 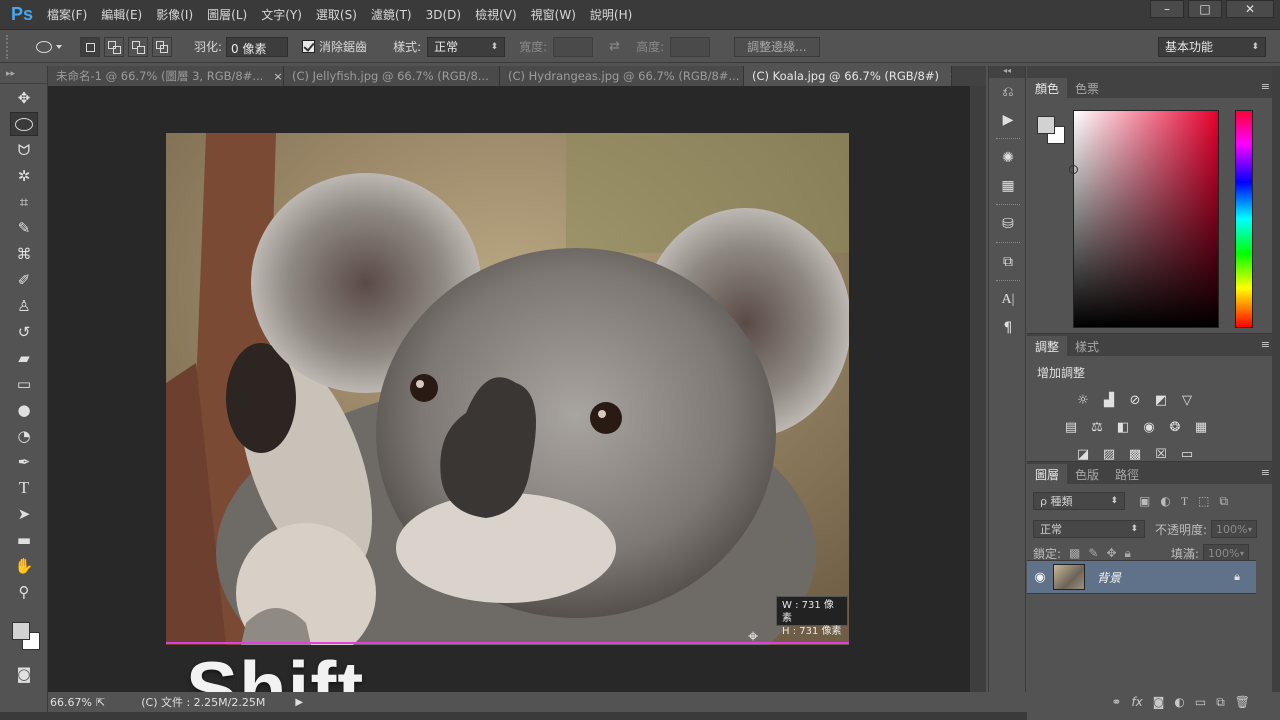 I want to click on tab-swatches: 色票, so click(x=1087, y=88).